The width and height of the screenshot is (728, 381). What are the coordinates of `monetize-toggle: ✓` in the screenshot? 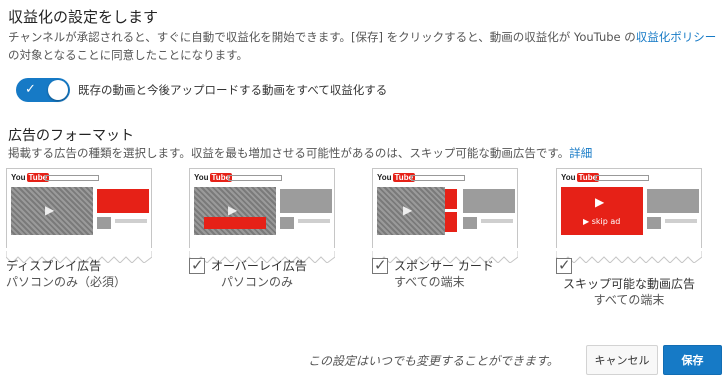 It's located at (43, 90).